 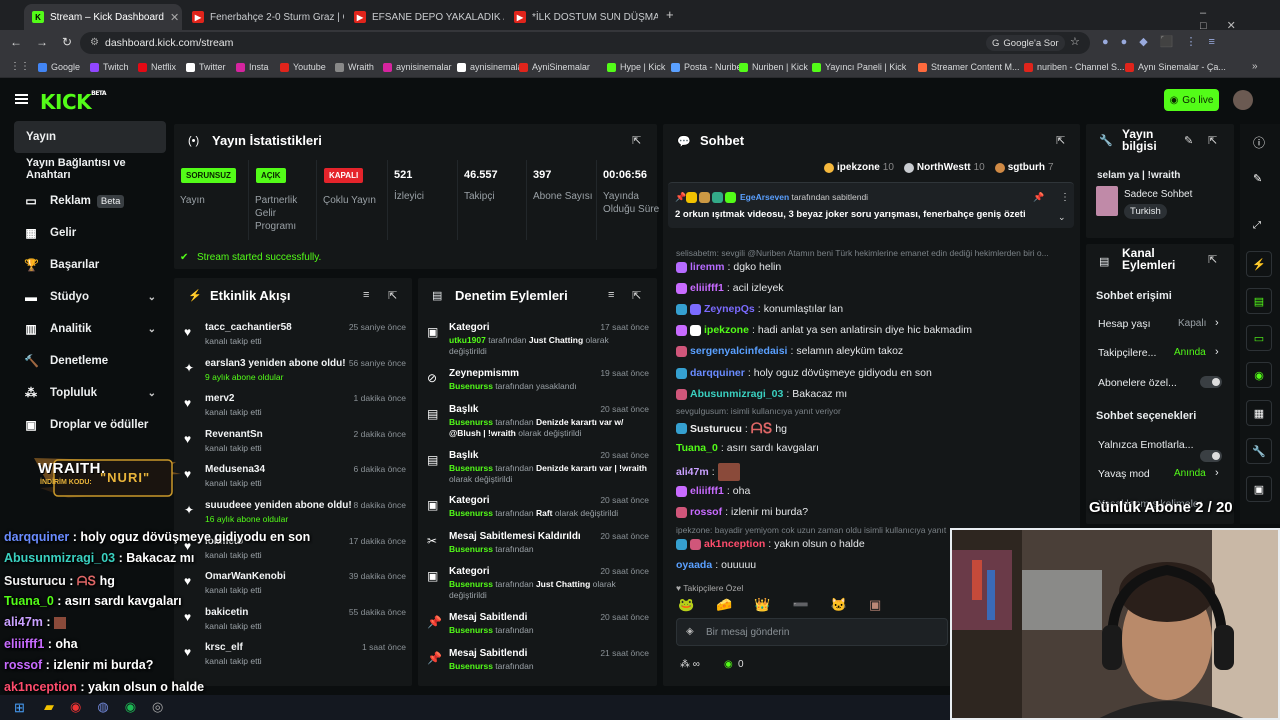 I want to click on bookmark-star-icon: ☆, so click(x=1075, y=41).